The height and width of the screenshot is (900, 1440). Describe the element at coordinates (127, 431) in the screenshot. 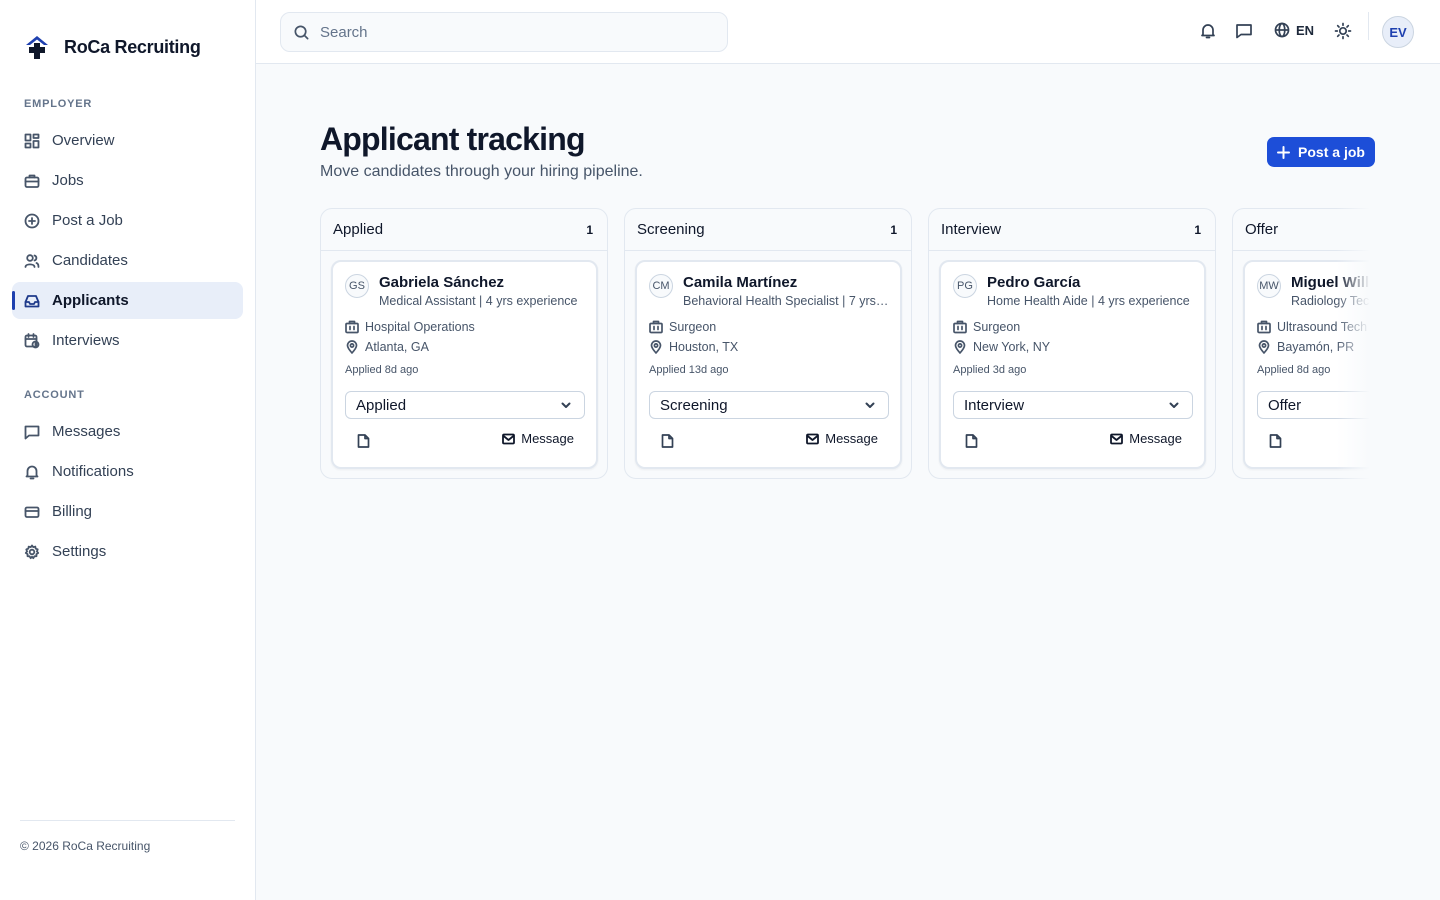

I see `sidebar-item-messages: Messages` at that location.